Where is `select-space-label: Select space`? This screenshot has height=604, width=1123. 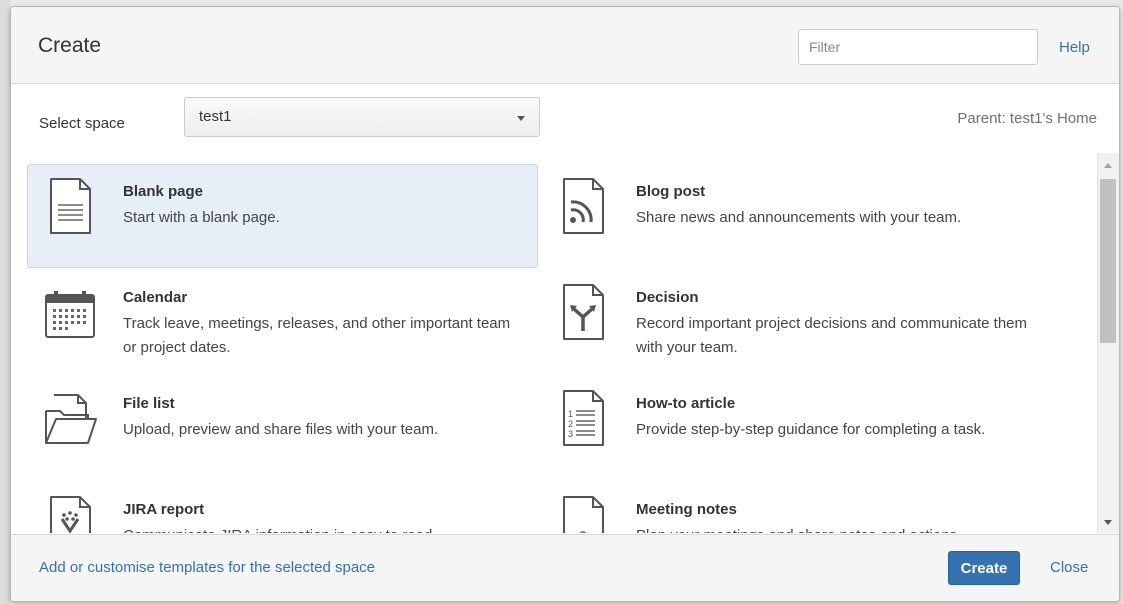 select-space-label: Select space is located at coordinates (82, 123).